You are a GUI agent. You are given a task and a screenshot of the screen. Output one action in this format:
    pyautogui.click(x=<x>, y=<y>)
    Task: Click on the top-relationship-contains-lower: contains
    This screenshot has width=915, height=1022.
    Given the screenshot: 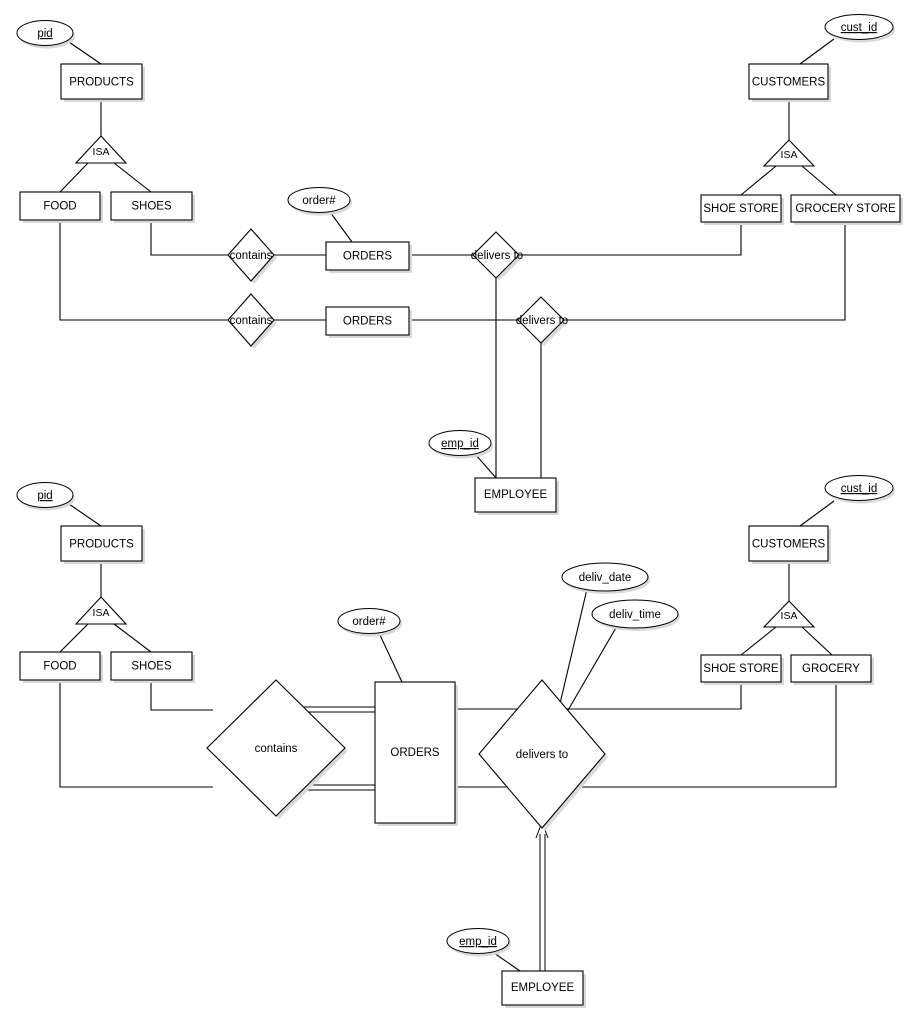 What is the action you would take?
    pyautogui.click(x=252, y=321)
    